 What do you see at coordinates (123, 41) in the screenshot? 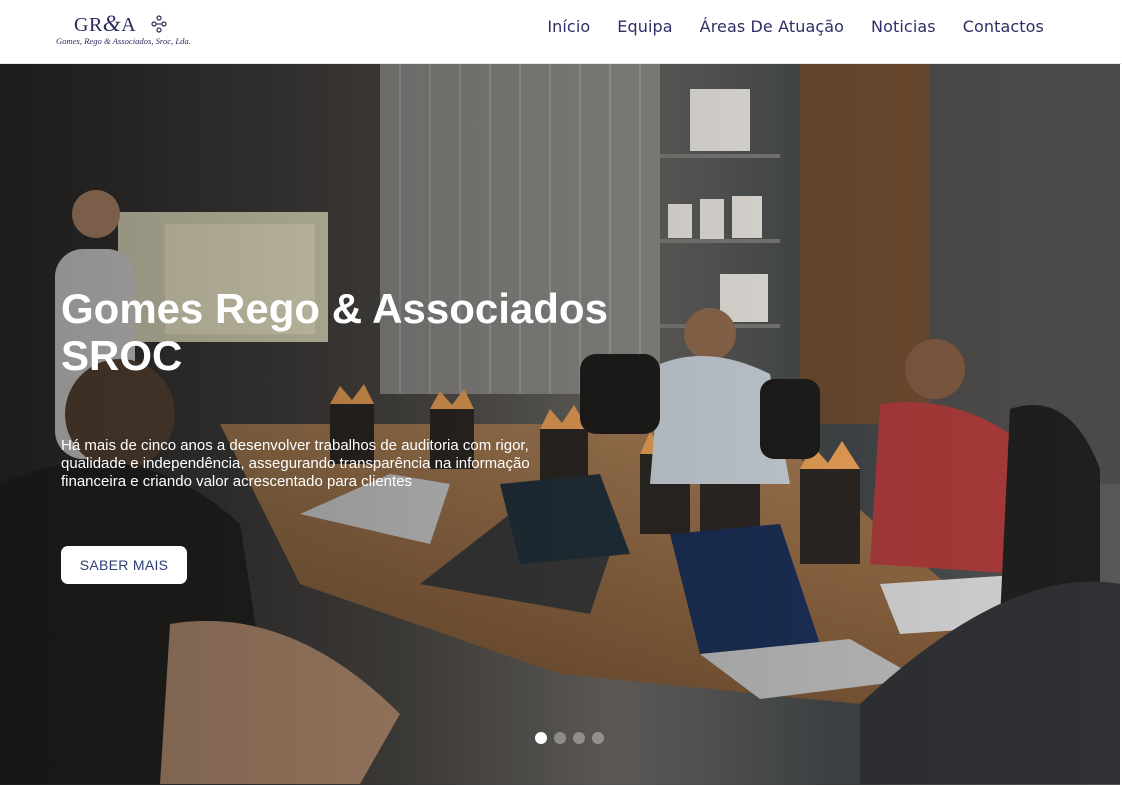
I see `logo-tagline: Gomes, Rego & Associados, Sroc, Lda.` at bounding box center [123, 41].